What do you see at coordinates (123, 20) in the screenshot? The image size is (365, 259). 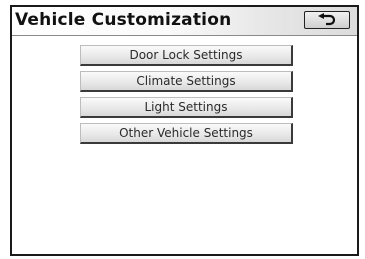 I see `screen-title: Vehicle Customization` at bounding box center [123, 20].